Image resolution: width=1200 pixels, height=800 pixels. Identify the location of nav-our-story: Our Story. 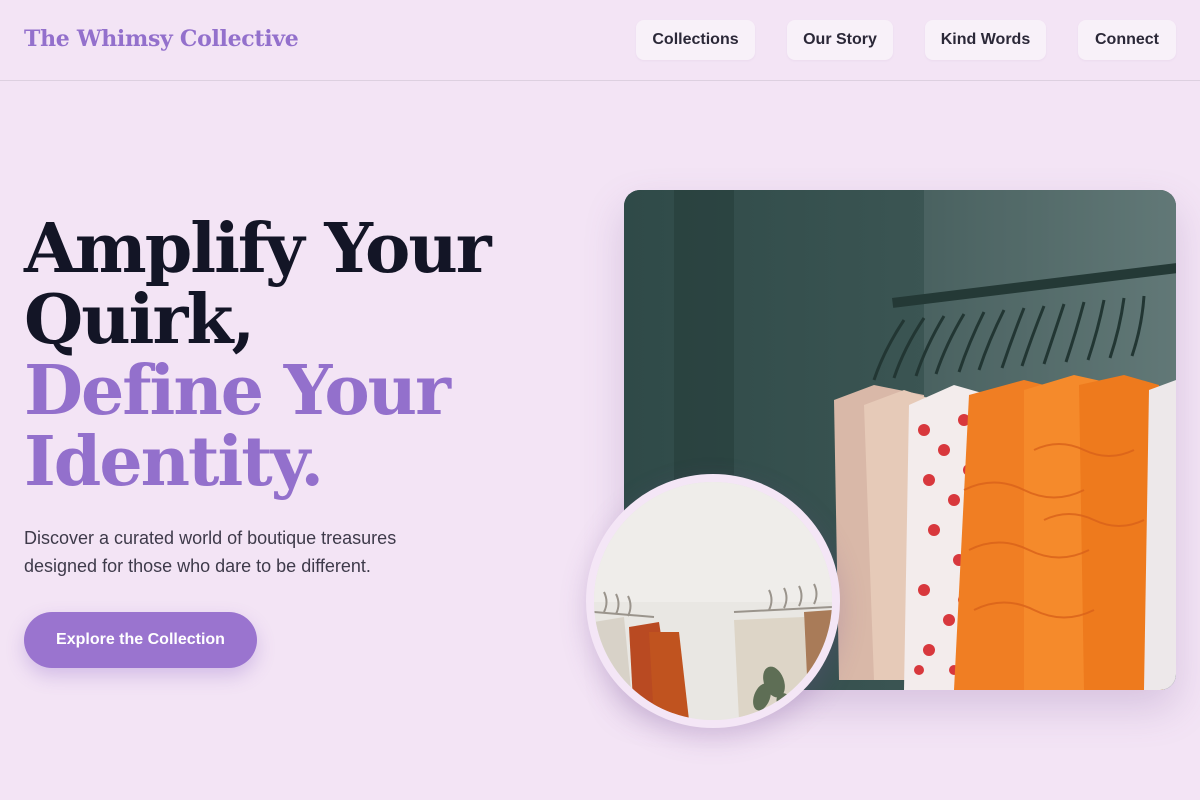
(840, 40).